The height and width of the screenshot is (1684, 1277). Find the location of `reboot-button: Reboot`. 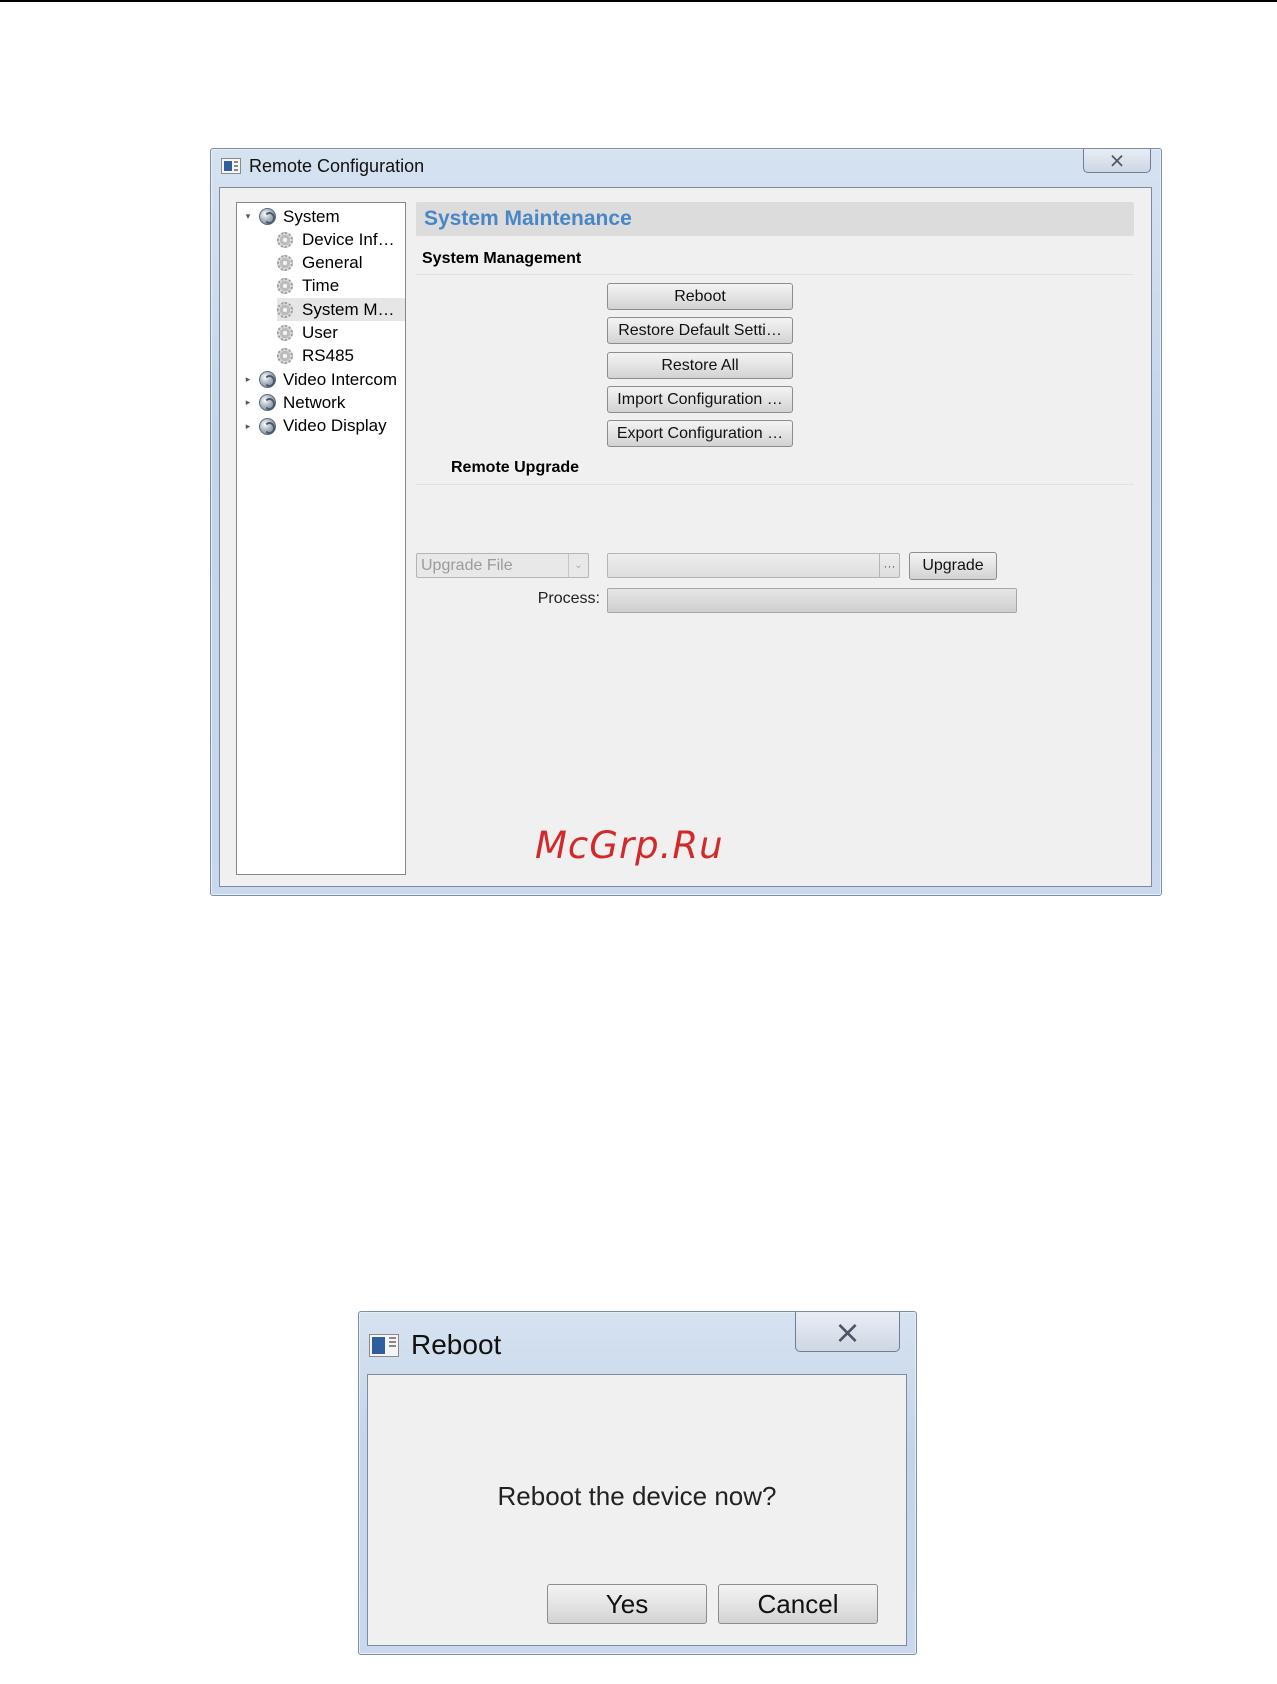

reboot-button: Reboot is located at coordinates (700, 296).